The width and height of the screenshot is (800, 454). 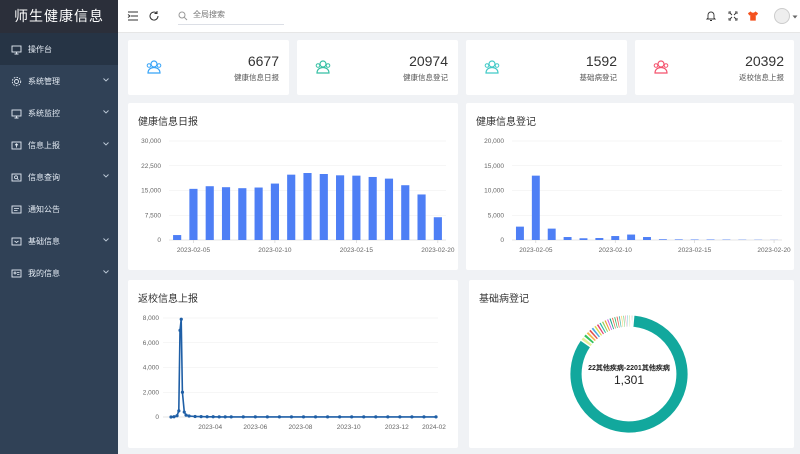 I want to click on sidebar-item-label: 通知公告, so click(x=44, y=209).